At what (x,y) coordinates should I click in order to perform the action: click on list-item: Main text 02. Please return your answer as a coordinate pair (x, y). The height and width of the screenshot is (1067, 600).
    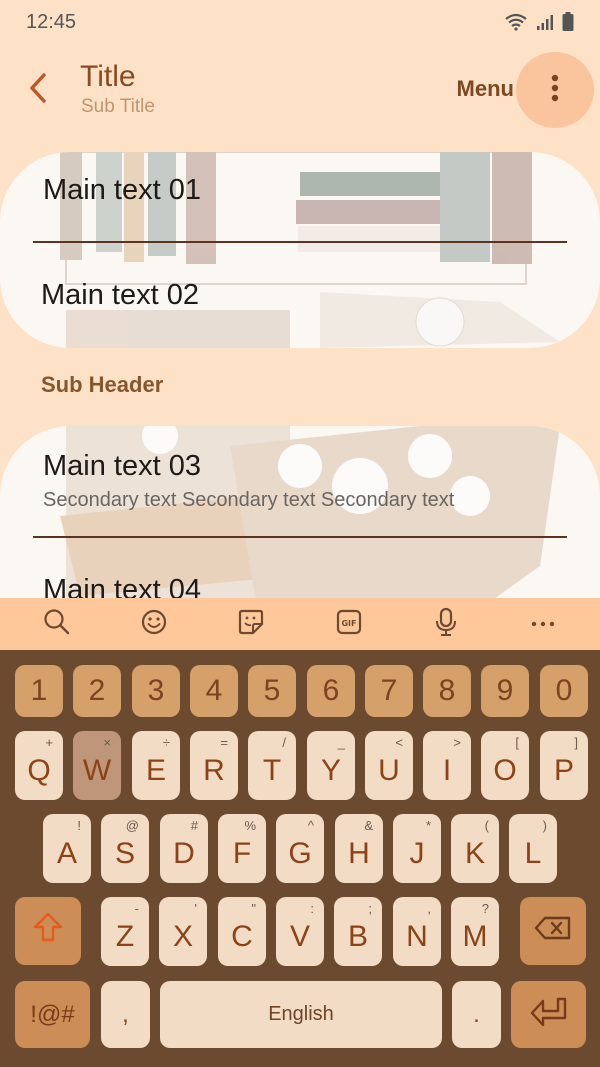
    Looking at the image, I should click on (303, 295).